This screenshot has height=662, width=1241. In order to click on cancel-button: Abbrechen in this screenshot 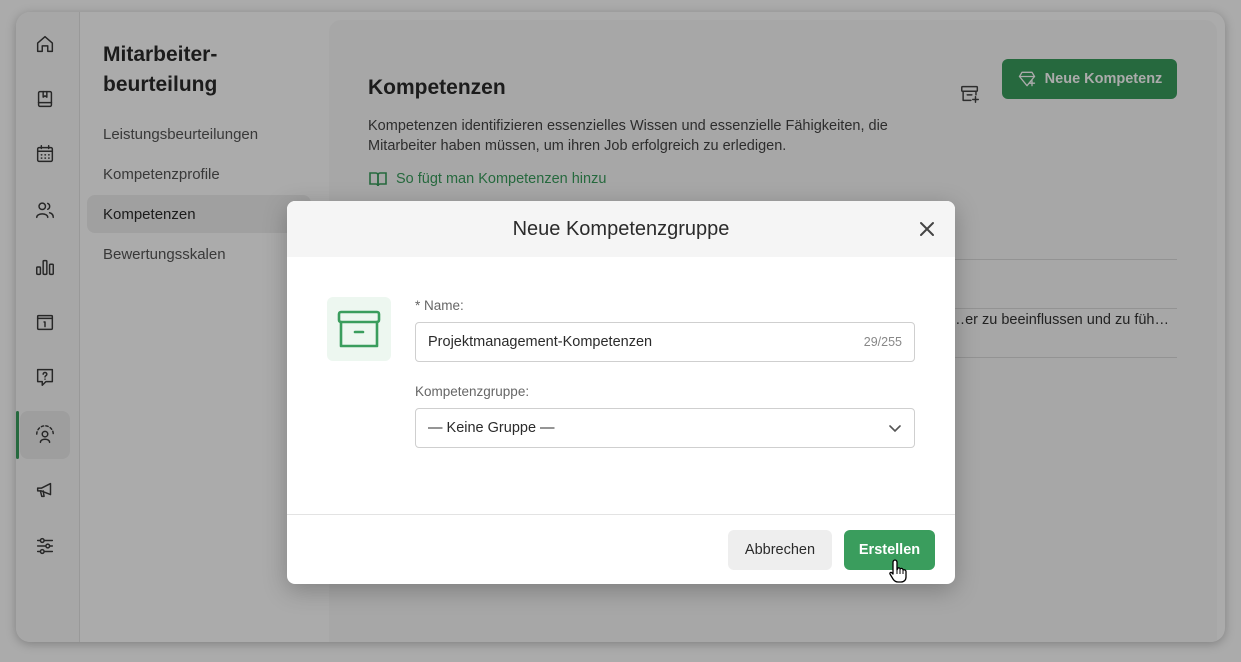, I will do `click(780, 550)`.